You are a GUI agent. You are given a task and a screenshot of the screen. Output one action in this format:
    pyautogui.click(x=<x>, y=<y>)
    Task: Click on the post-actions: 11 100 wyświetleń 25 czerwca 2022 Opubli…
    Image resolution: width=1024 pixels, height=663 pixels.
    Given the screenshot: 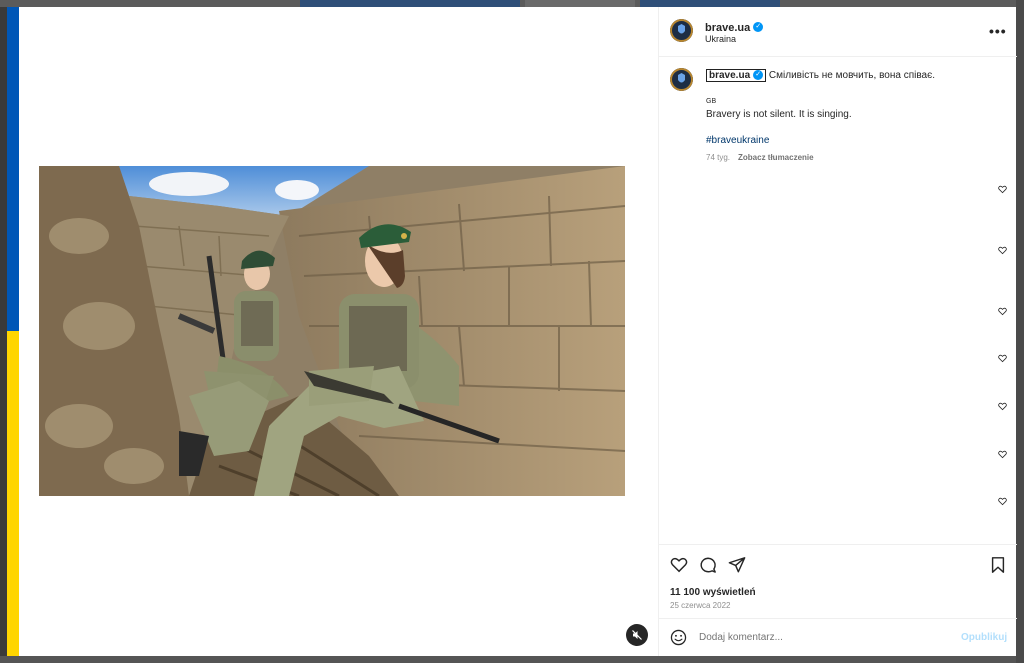 What is the action you would take?
    pyautogui.click(x=838, y=600)
    